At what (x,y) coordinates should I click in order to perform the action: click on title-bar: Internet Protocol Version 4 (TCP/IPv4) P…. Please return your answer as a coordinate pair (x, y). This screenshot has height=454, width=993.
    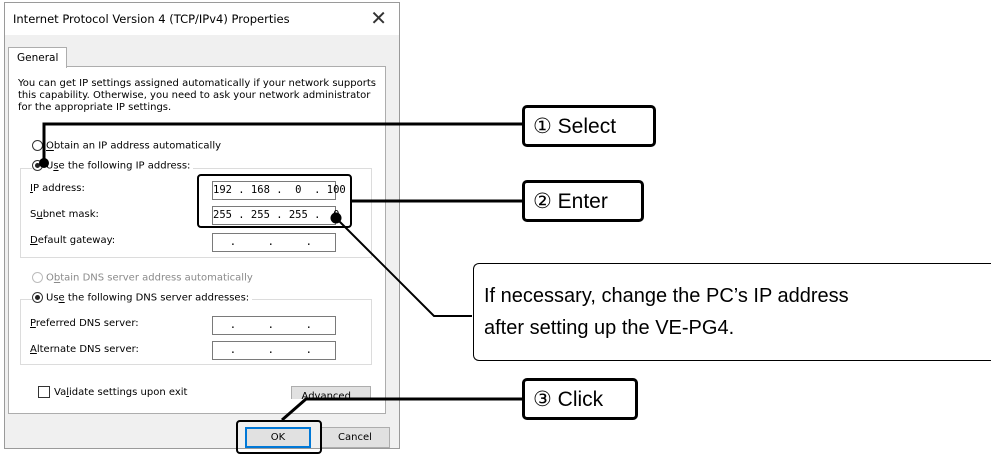
    Looking at the image, I should click on (202, 19).